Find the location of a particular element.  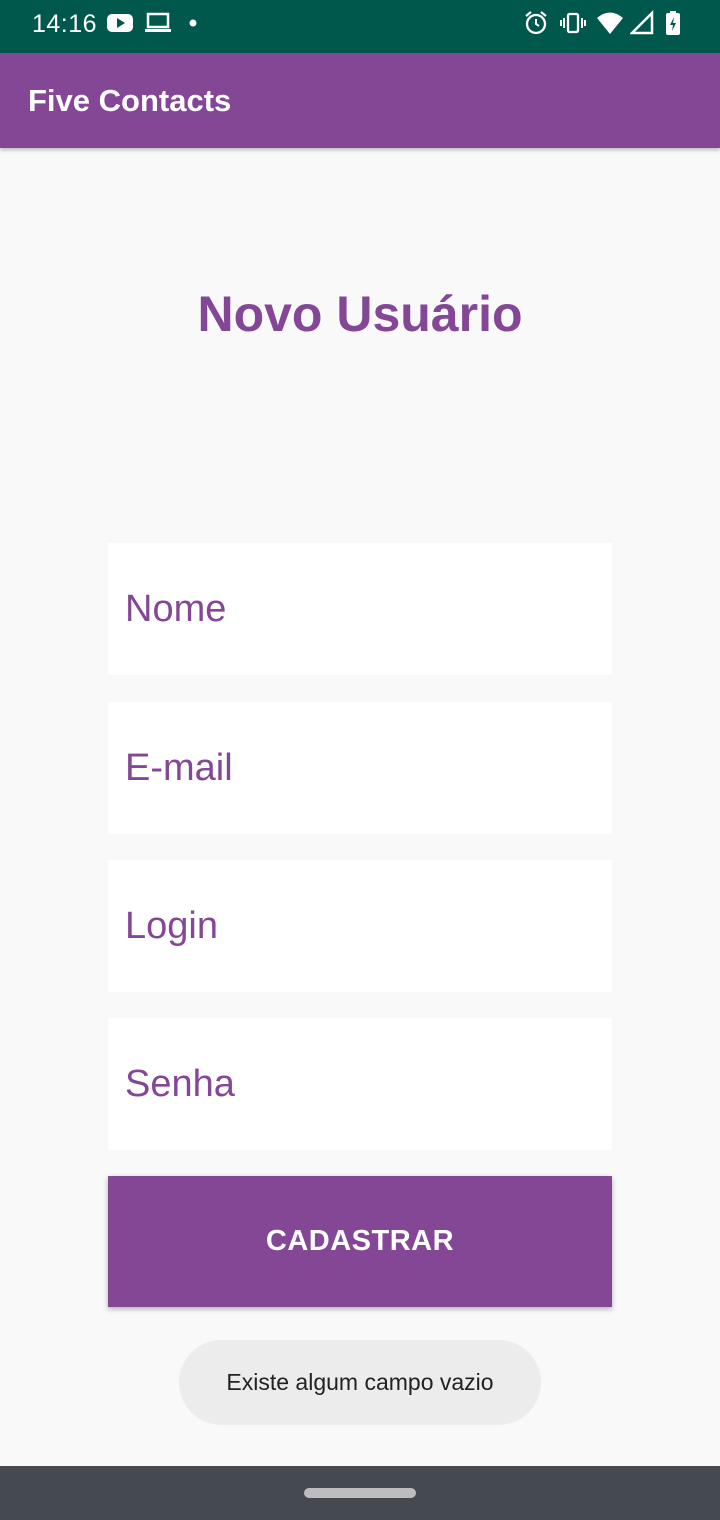

wifi-icon is located at coordinates (610, 23).